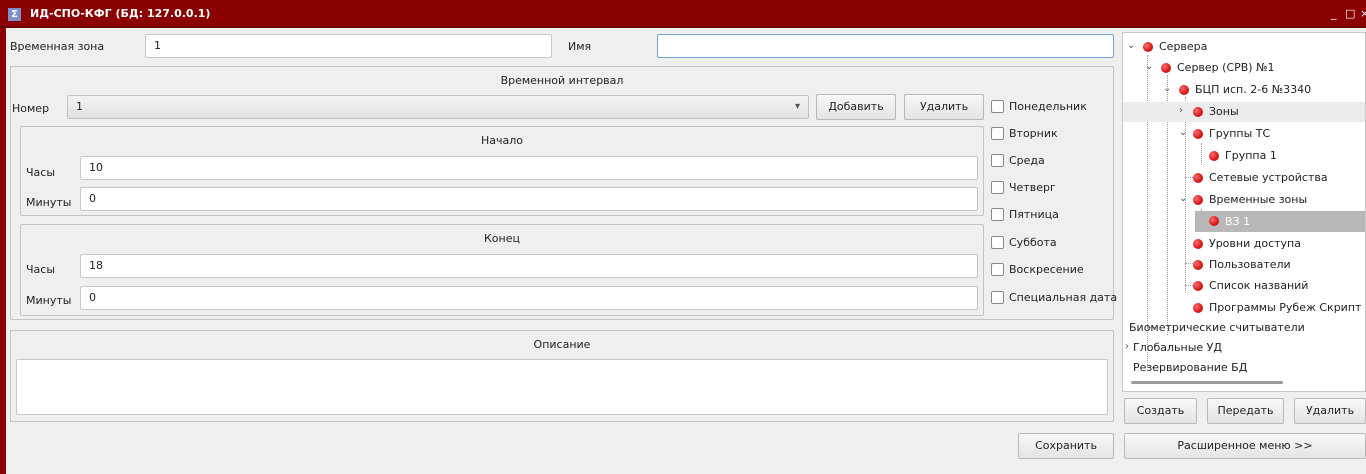  I want to click on tree-node-group-1: Группа 1, so click(1244, 156).